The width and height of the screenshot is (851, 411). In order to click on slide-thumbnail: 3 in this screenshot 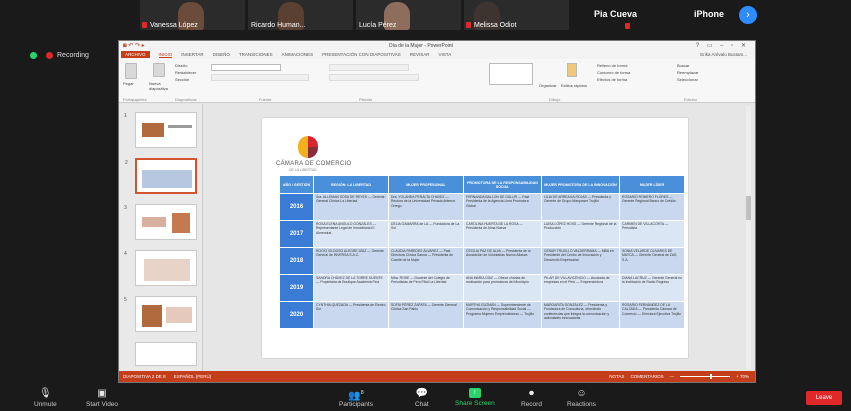, I will do `click(160, 222)`.